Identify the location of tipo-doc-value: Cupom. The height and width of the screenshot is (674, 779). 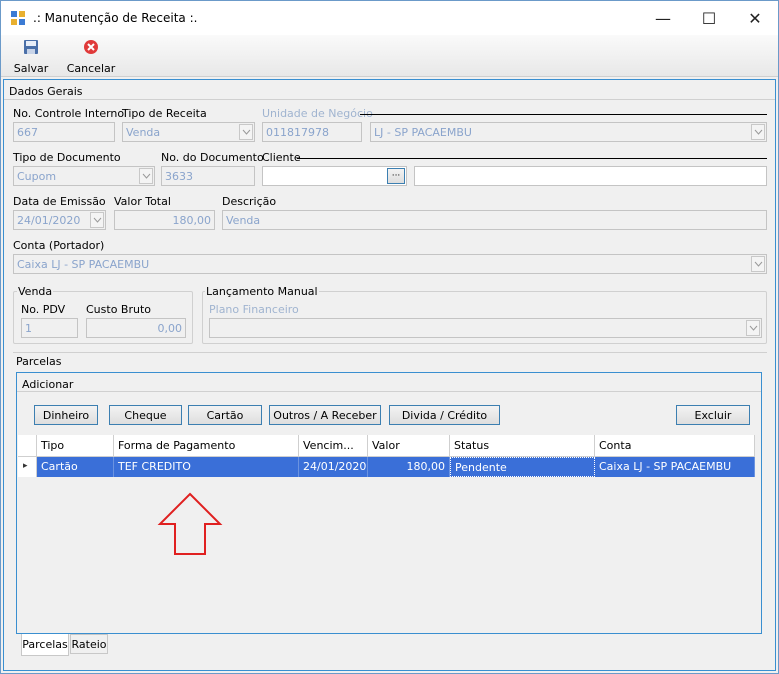
(37, 176).